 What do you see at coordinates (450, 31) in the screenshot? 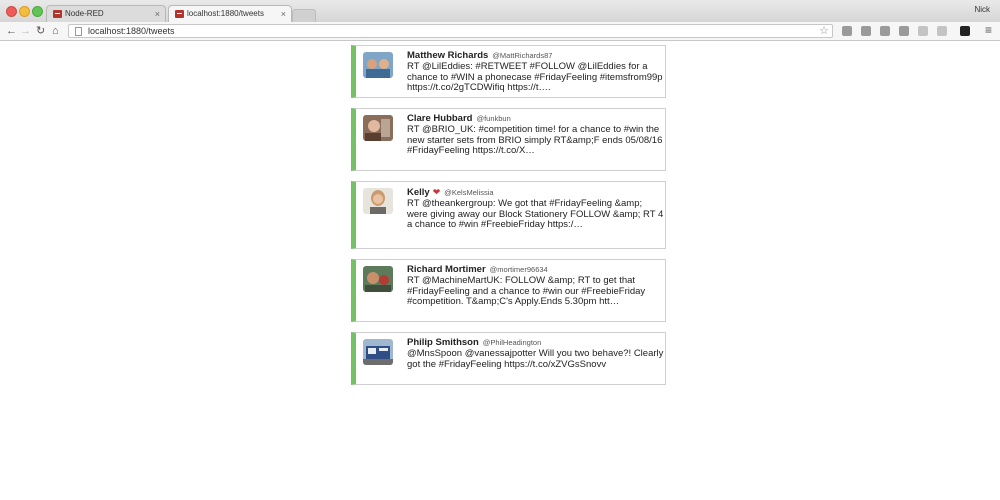
I see `address-bar: localhost:1880/tweets ☆` at bounding box center [450, 31].